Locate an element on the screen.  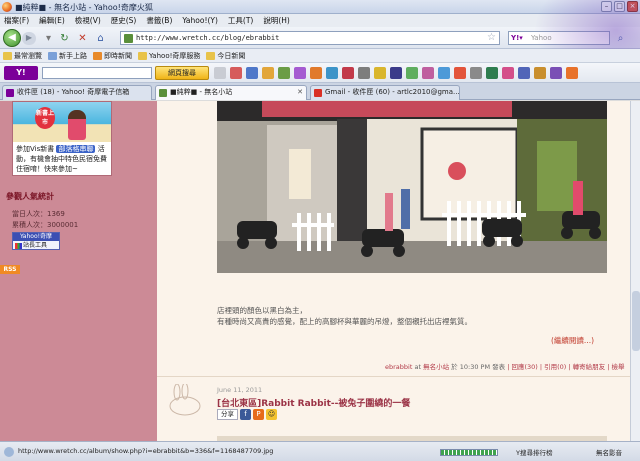
yahoo-search-rank-link: Y搜尋排行榜 is located at coordinates (534, 452).